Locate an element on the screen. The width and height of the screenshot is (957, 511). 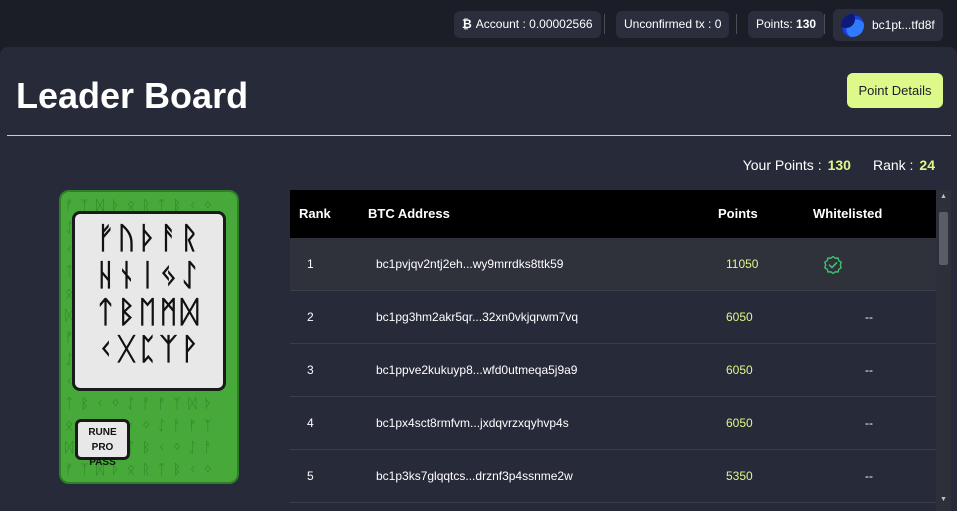
scroll-down-icon: ▼ is located at coordinates (943, 499).